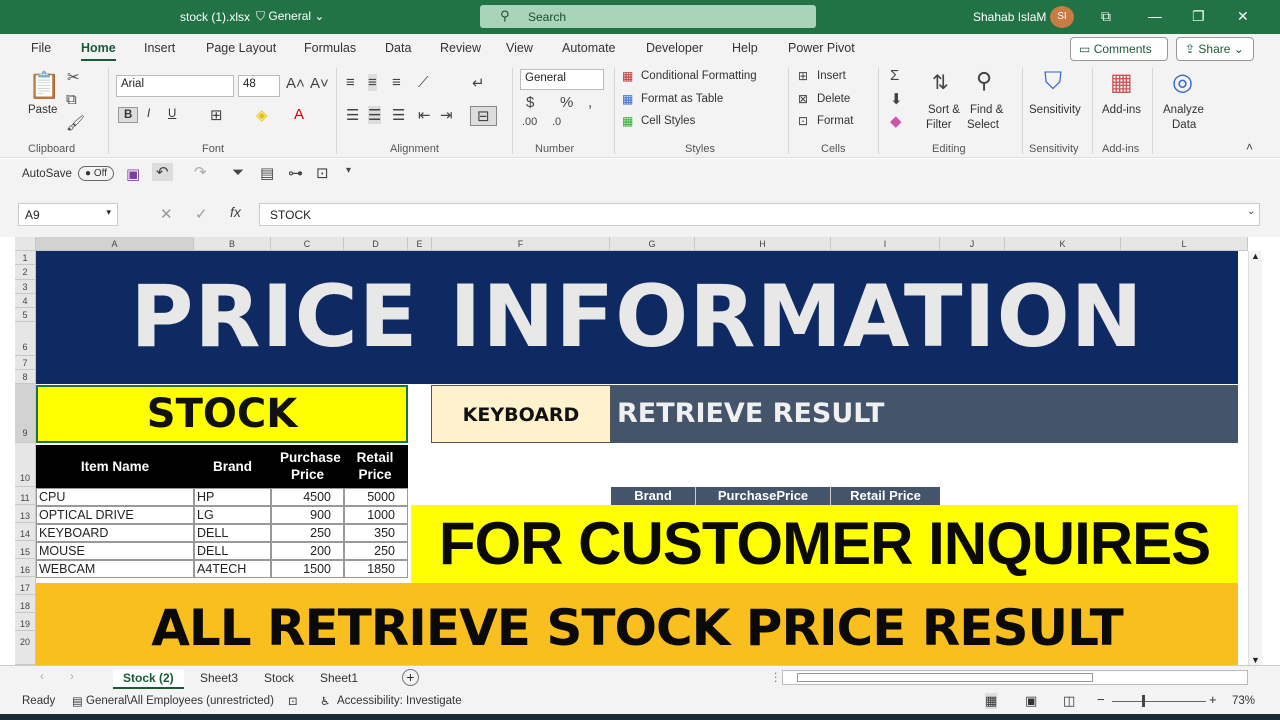  I want to click on sheet-tab-sheet3: Sheet3, so click(219, 678).